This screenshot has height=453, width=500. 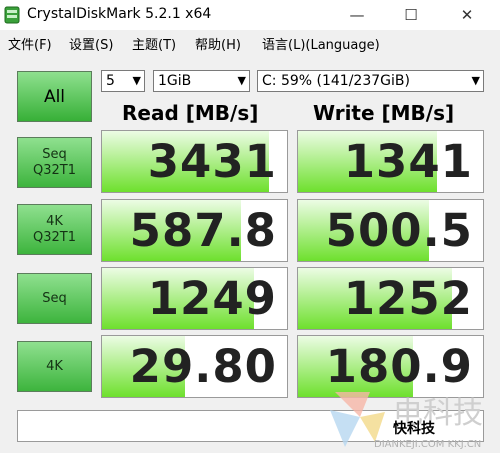 I want to click on read-result-cell: 29.80, so click(x=194, y=366).